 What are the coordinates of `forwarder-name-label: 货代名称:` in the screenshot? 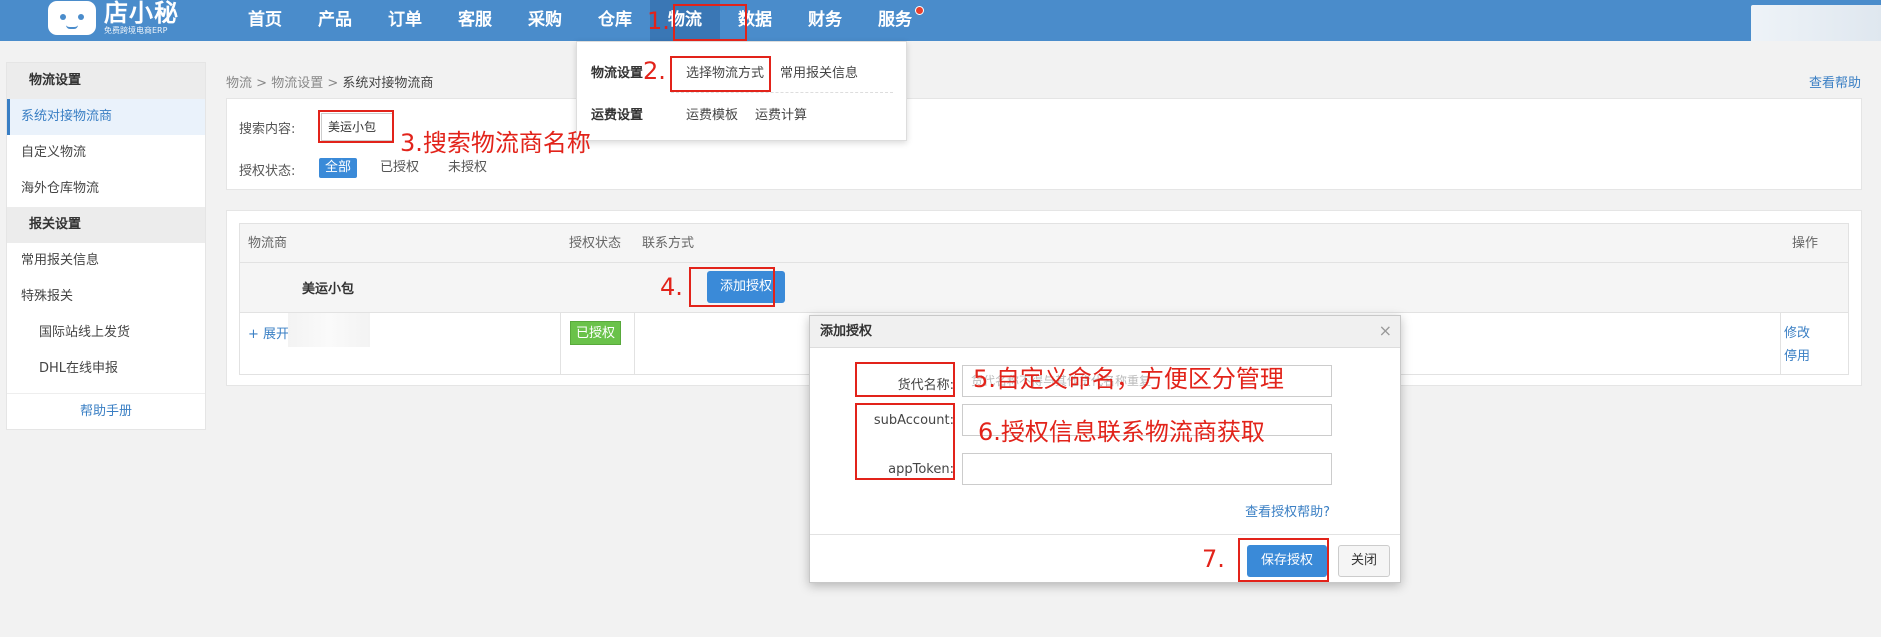 It's located at (925, 385).